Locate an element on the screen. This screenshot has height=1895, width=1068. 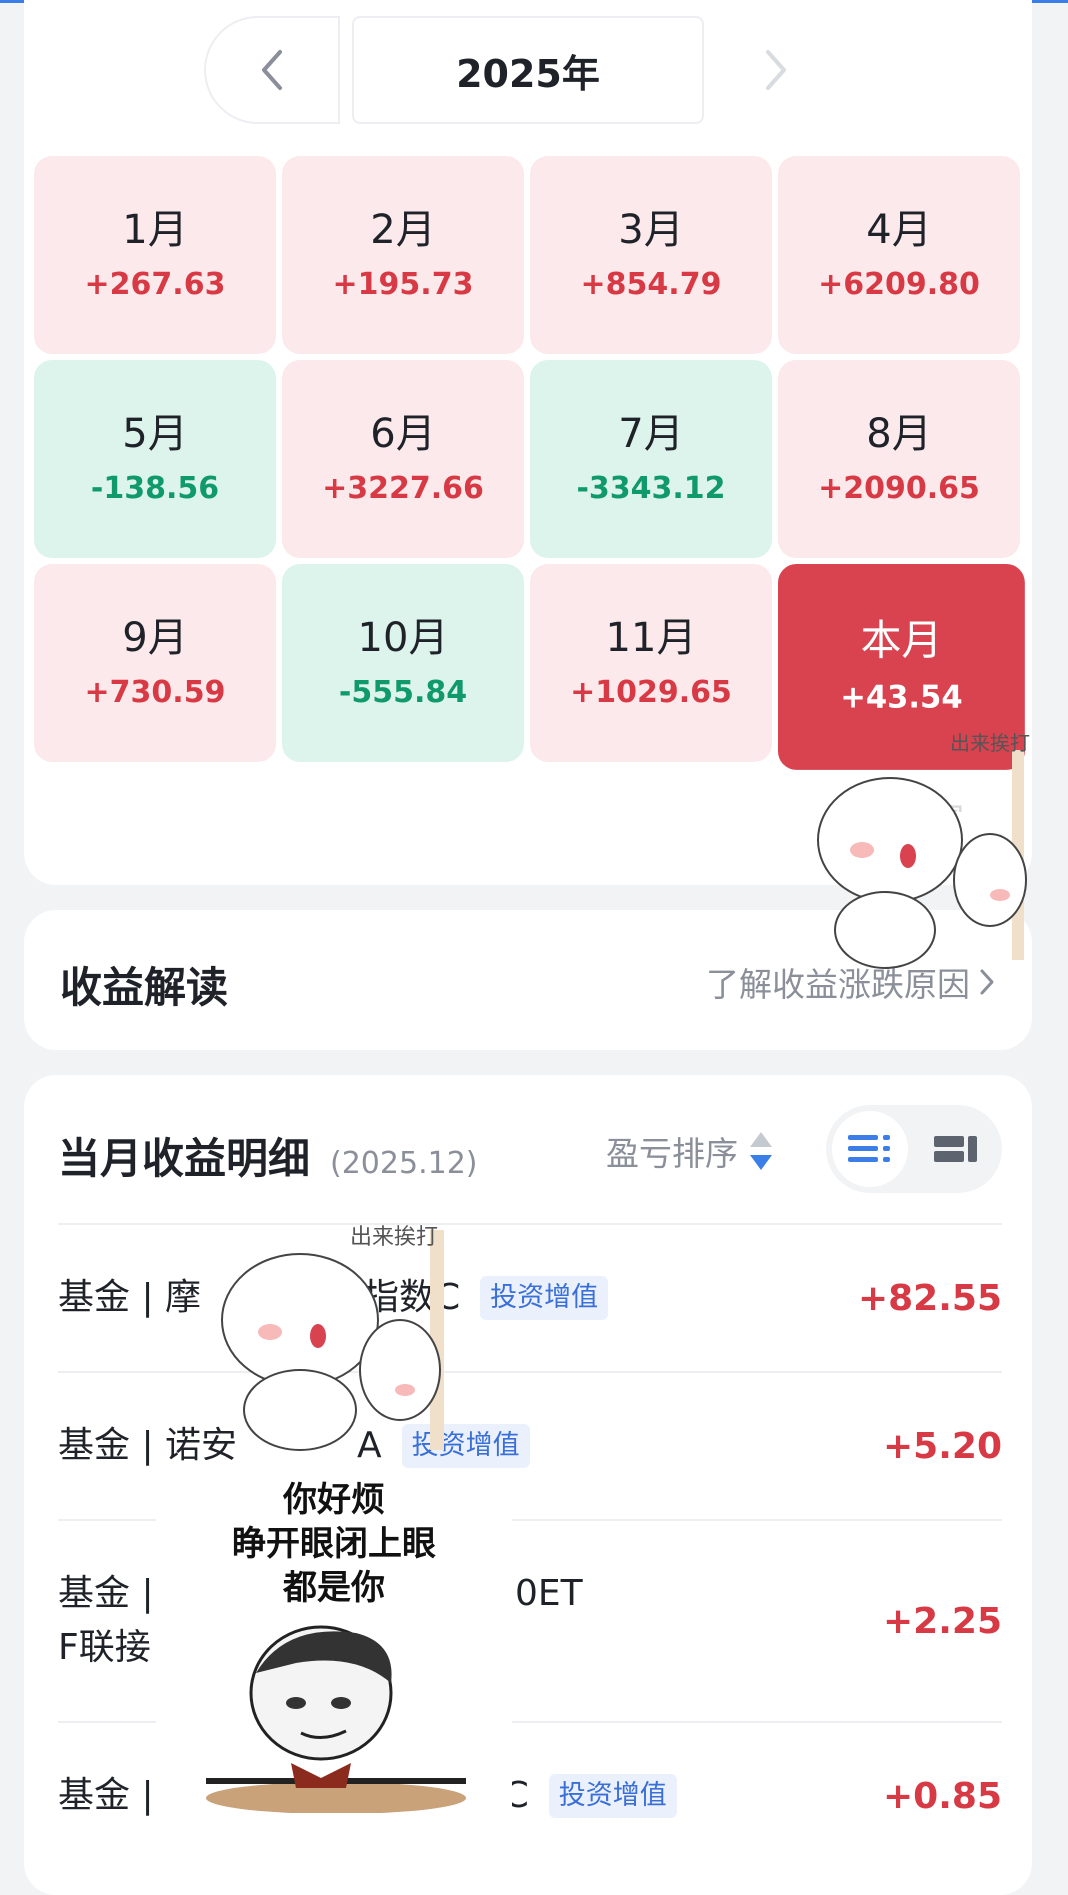
month-profit: +3227.66 is located at coordinates (403, 488).